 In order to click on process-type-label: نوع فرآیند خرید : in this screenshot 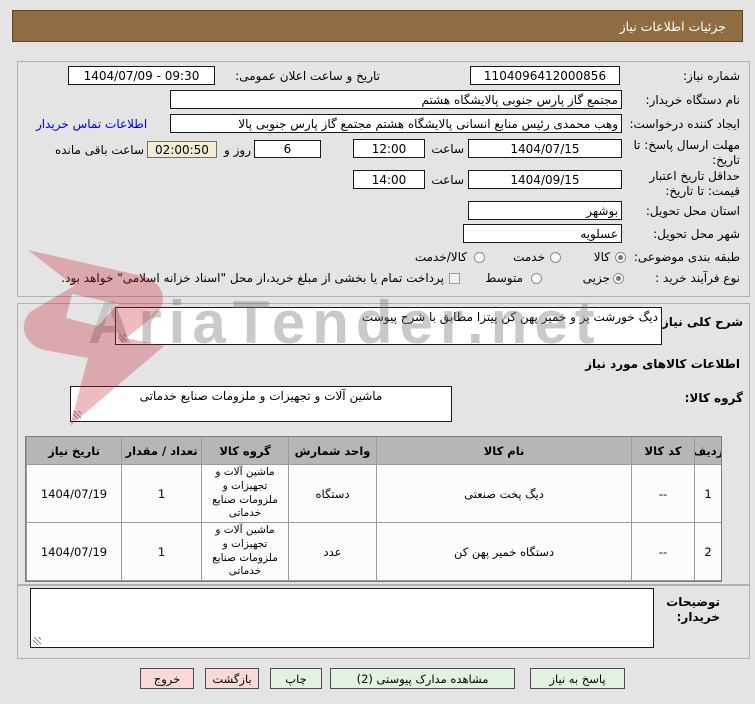, I will do `click(697, 278)`.